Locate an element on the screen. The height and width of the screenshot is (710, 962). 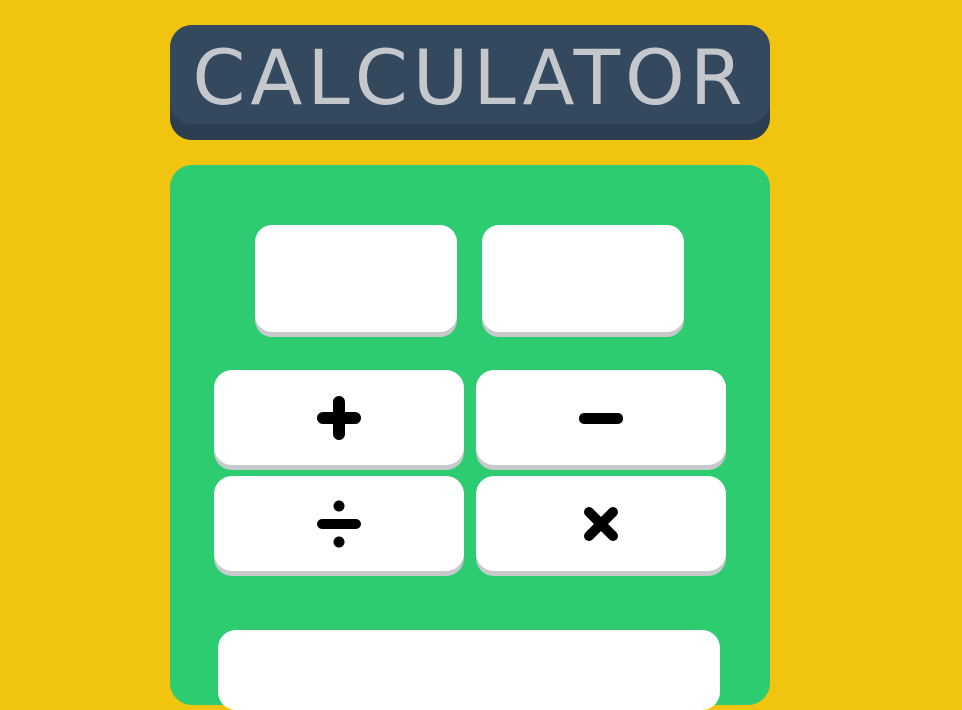
divide-button is located at coordinates (339, 523).